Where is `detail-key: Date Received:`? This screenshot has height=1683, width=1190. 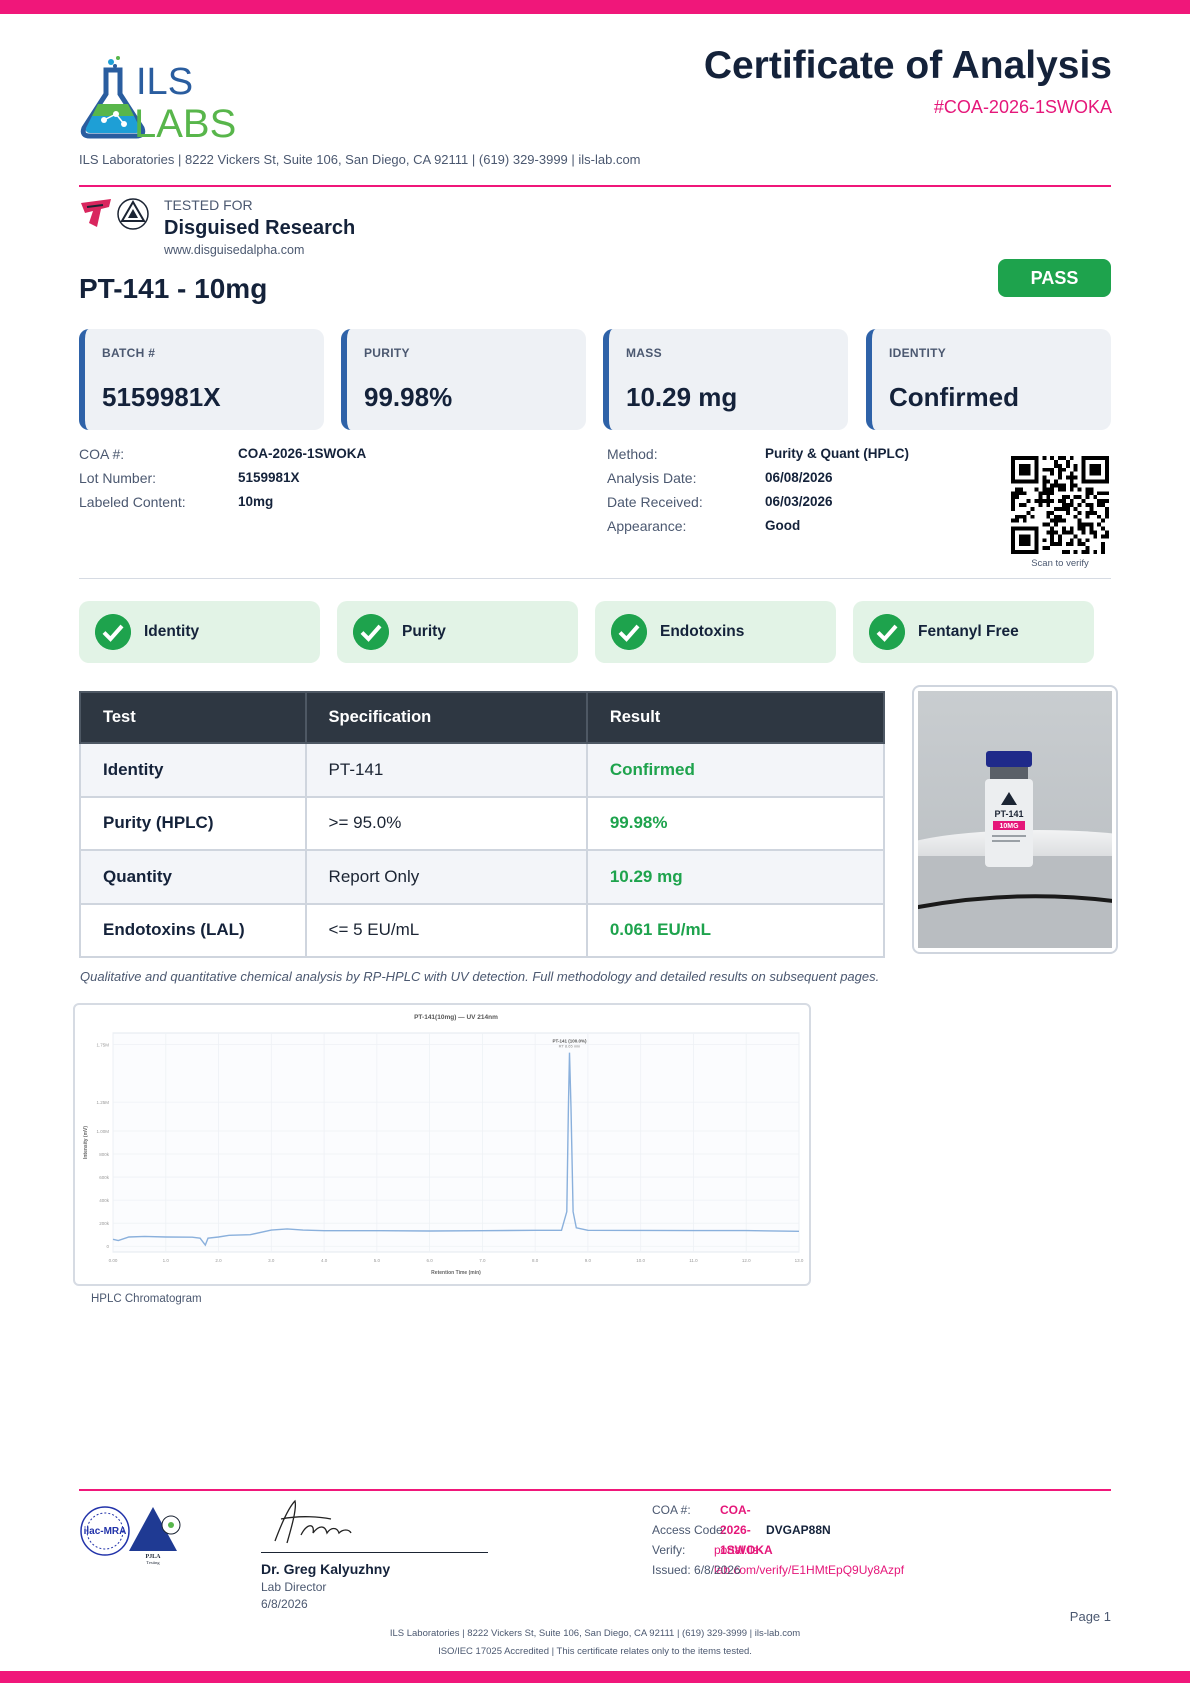 detail-key: Date Received: is located at coordinates (655, 502).